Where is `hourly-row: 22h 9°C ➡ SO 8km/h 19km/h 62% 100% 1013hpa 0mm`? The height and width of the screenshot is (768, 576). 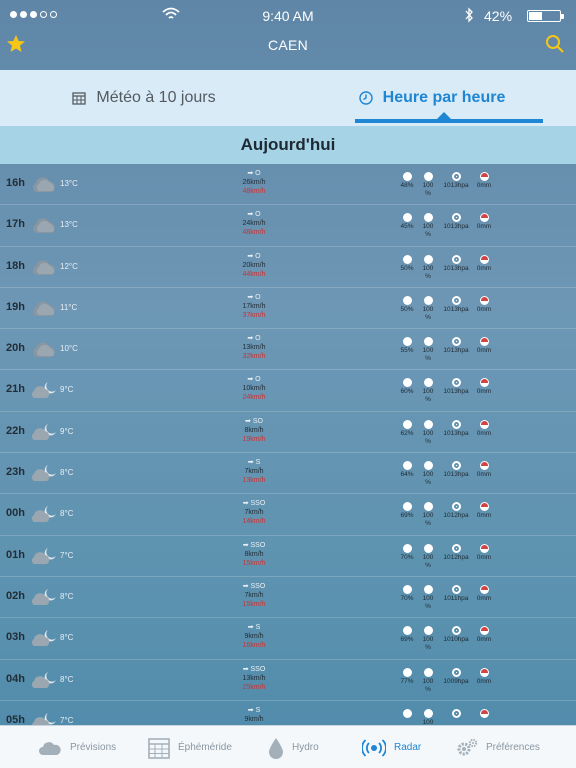
hourly-row: 22h 9°C ➡ SO 8km/h 19km/h 62% 100% 1013hpa 0mm is located at coordinates (288, 433).